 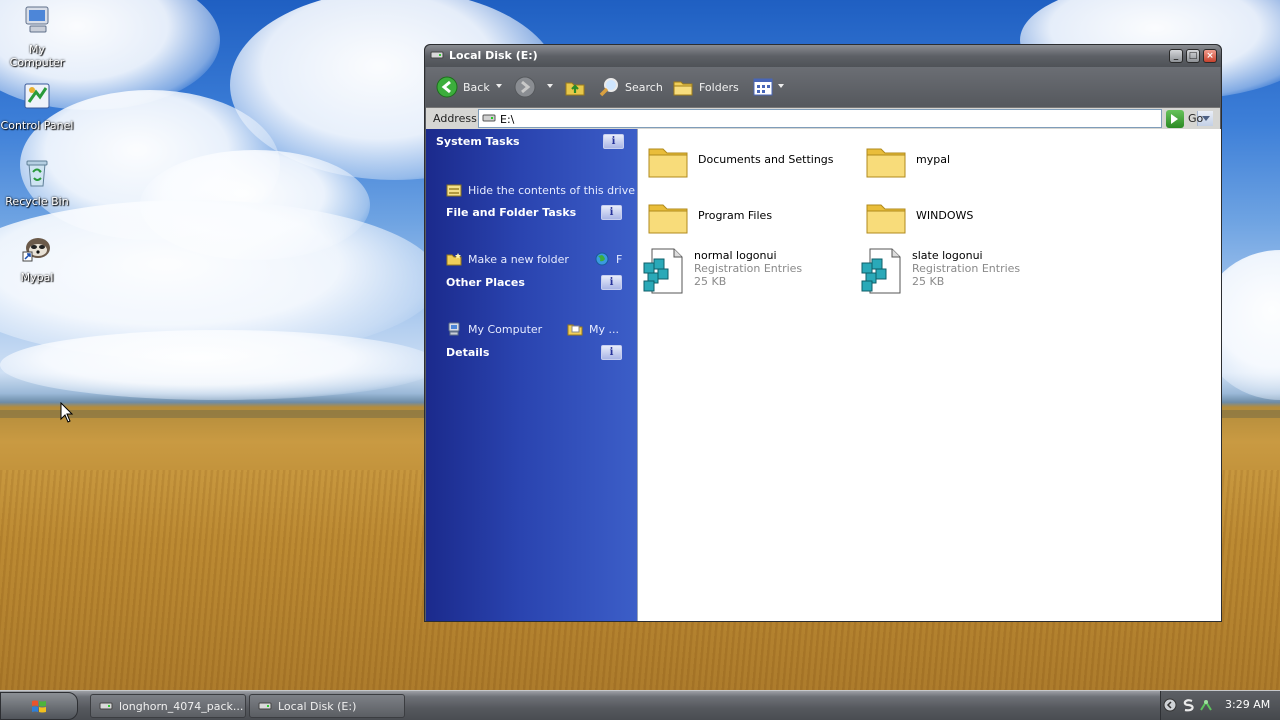 What do you see at coordinates (644, 87) in the screenshot?
I see `search-label: Search` at bounding box center [644, 87].